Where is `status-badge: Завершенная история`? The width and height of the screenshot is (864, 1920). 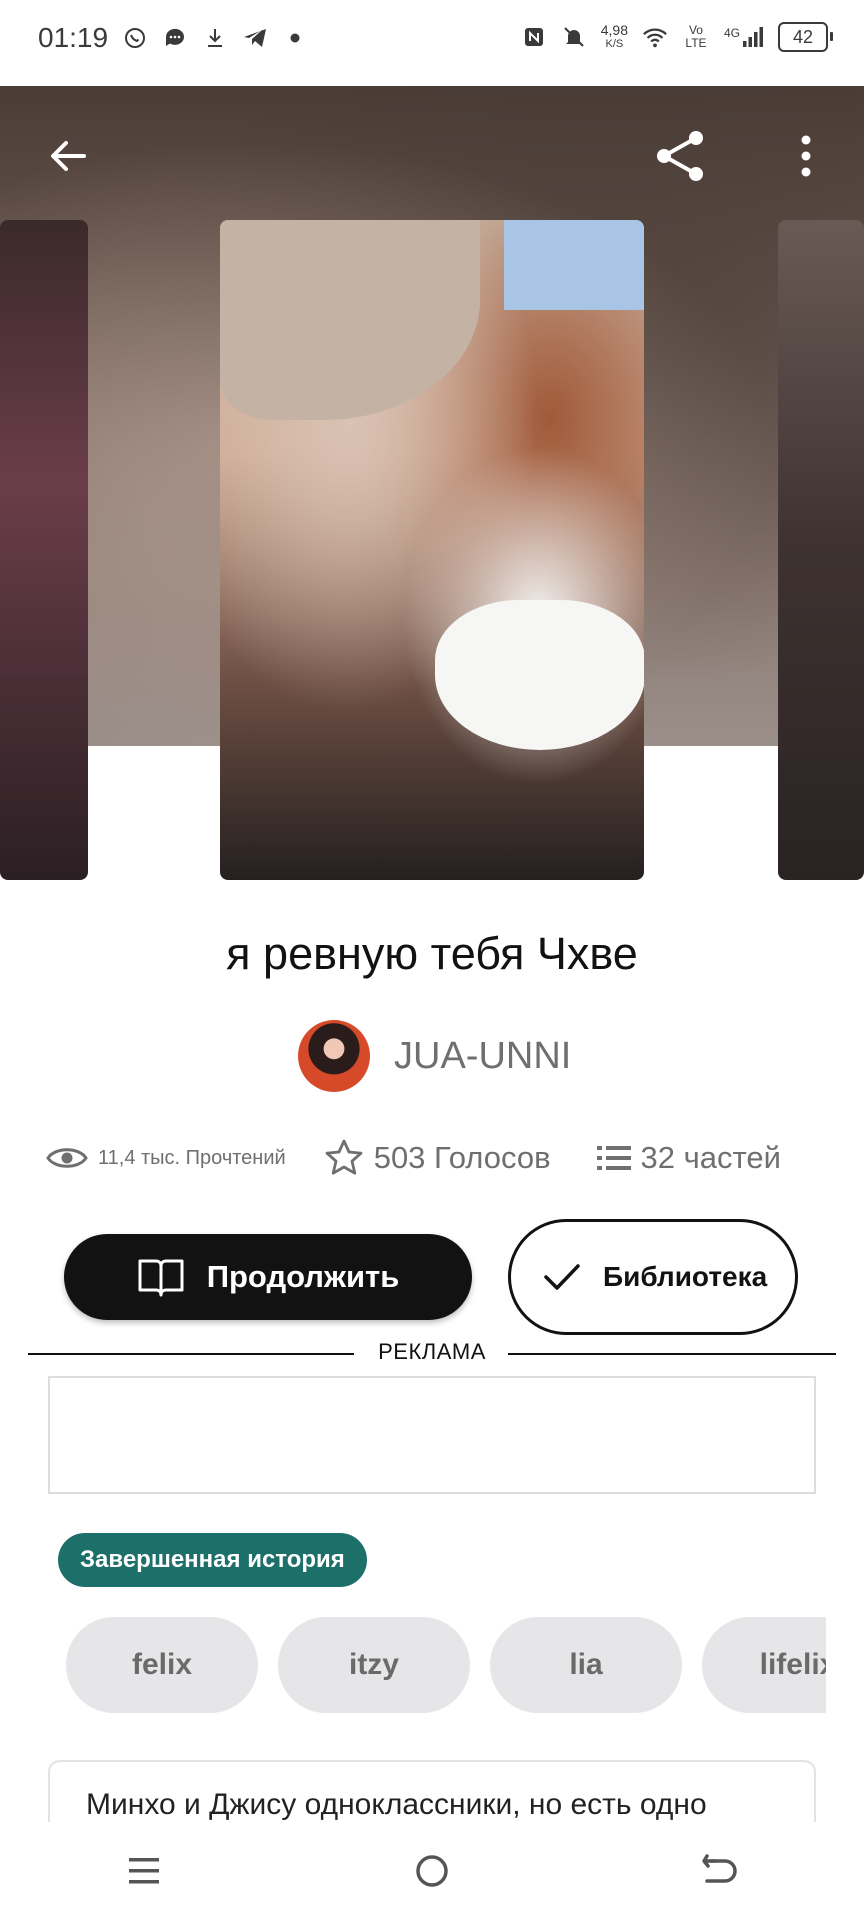
status-badge: Завершенная история is located at coordinates (212, 1560).